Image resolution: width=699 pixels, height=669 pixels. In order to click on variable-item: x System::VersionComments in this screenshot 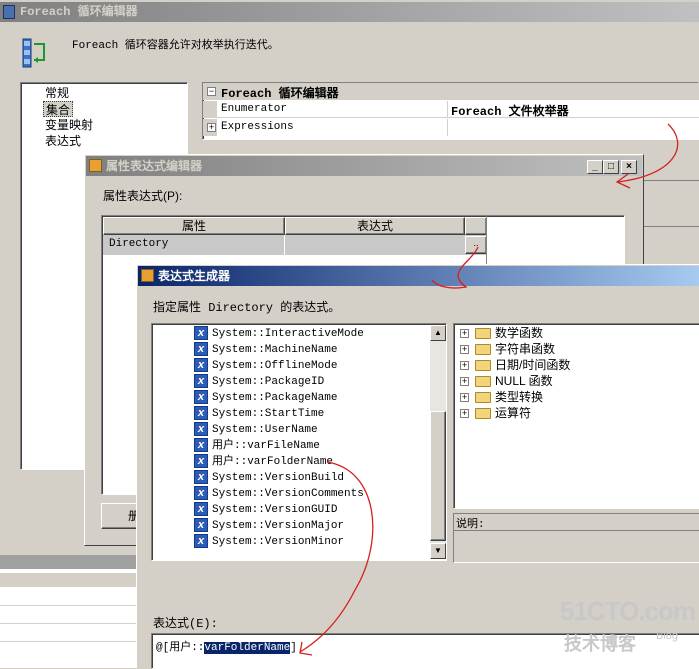, I will do `click(279, 494)`.